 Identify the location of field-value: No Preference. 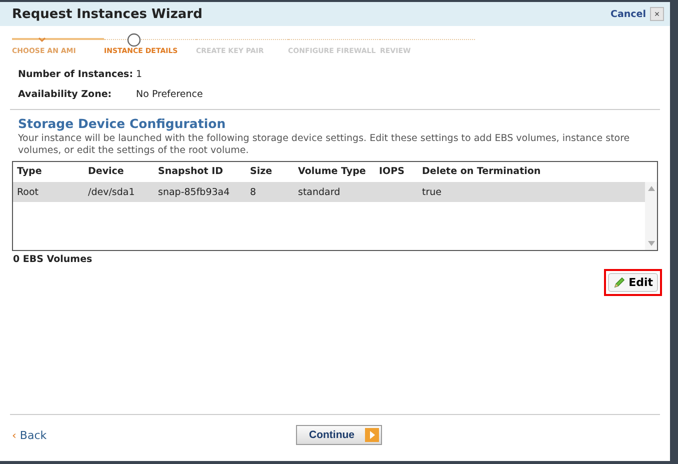
(169, 94).